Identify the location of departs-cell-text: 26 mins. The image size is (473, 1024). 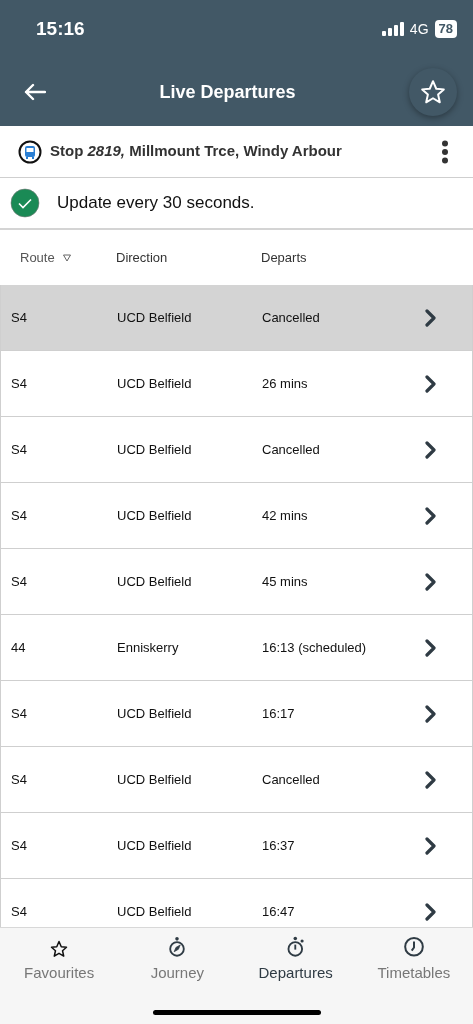
(285, 383).